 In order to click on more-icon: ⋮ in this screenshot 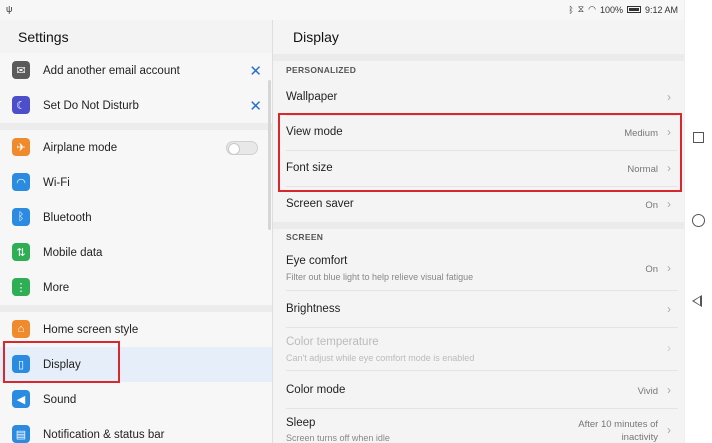, I will do `click(21, 287)`.